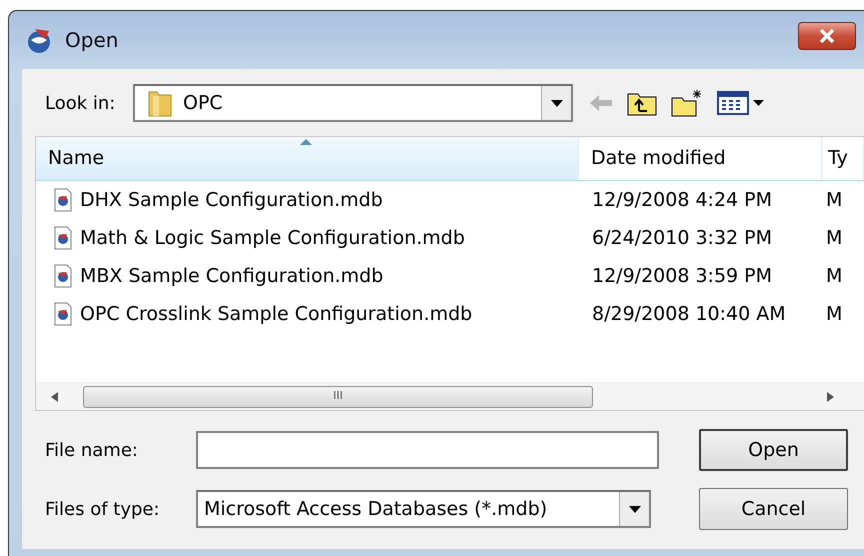  What do you see at coordinates (203, 103) in the screenshot?
I see `look-in-value: OPC` at bounding box center [203, 103].